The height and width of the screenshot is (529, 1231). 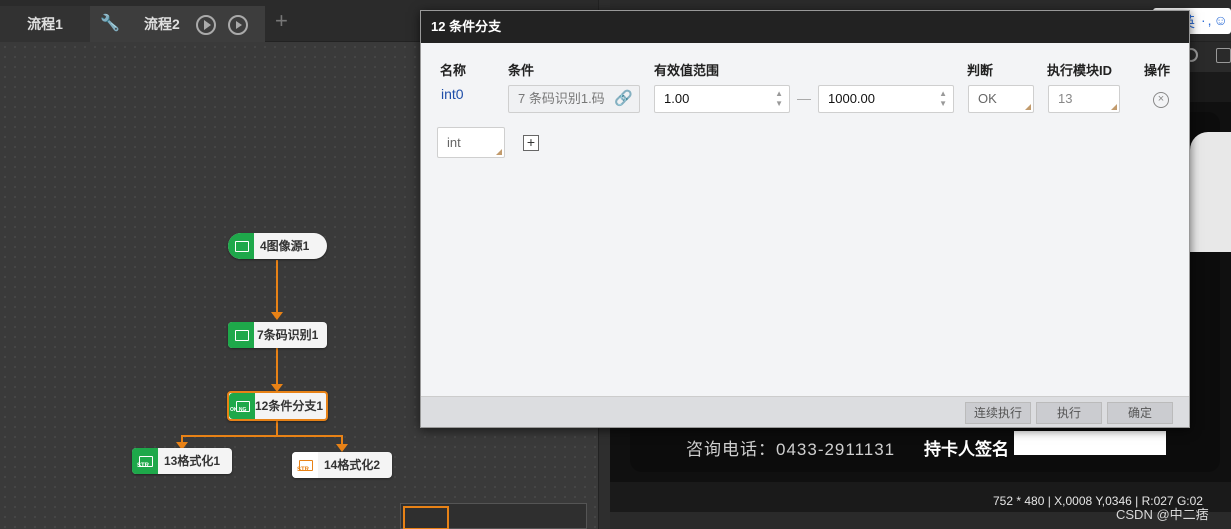 What do you see at coordinates (281, 21) in the screenshot?
I see `add-tab-icon: +` at bounding box center [281, 21].